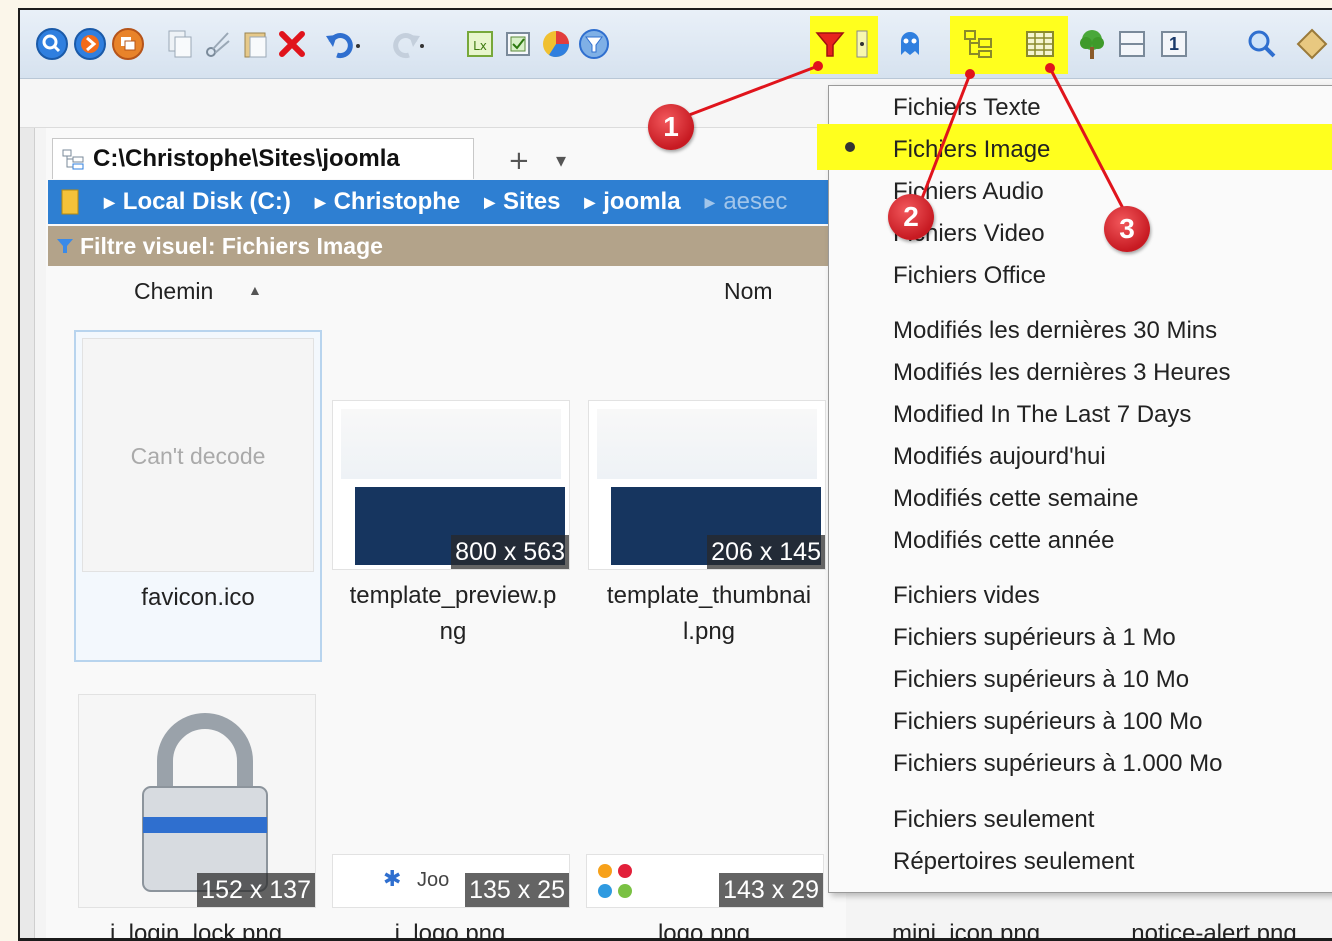 This screenshot has width=1332, height=941. Describe the element at coordinates (173, 291) in the screenshot. I see `column-path-header: Chemin` at that location.